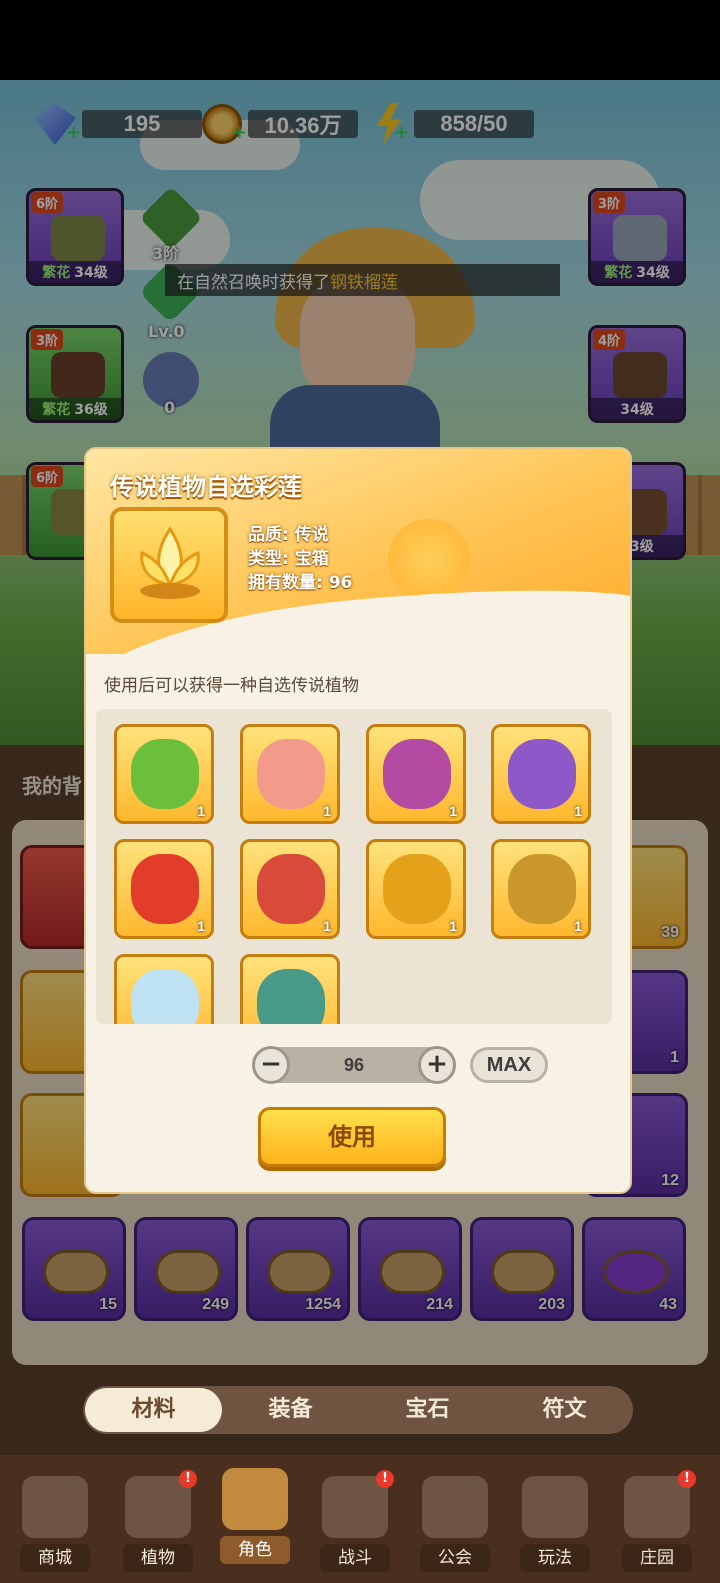  Describe the element at coordinates (355, 1523) in the screenshot. I see `nav-battle: 战斗!` at that location.